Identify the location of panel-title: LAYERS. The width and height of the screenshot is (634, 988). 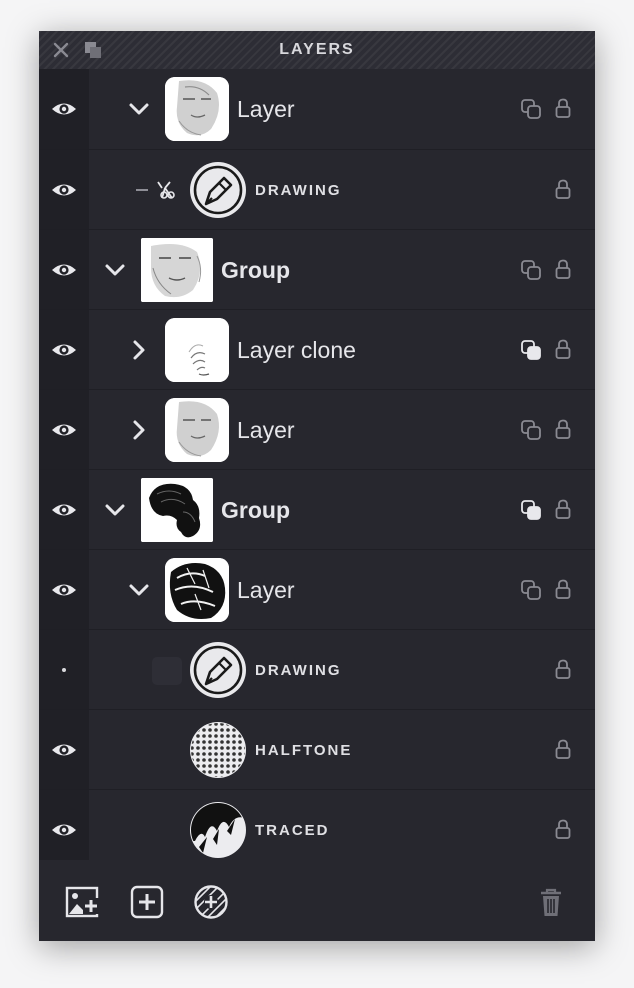
(317, 49).